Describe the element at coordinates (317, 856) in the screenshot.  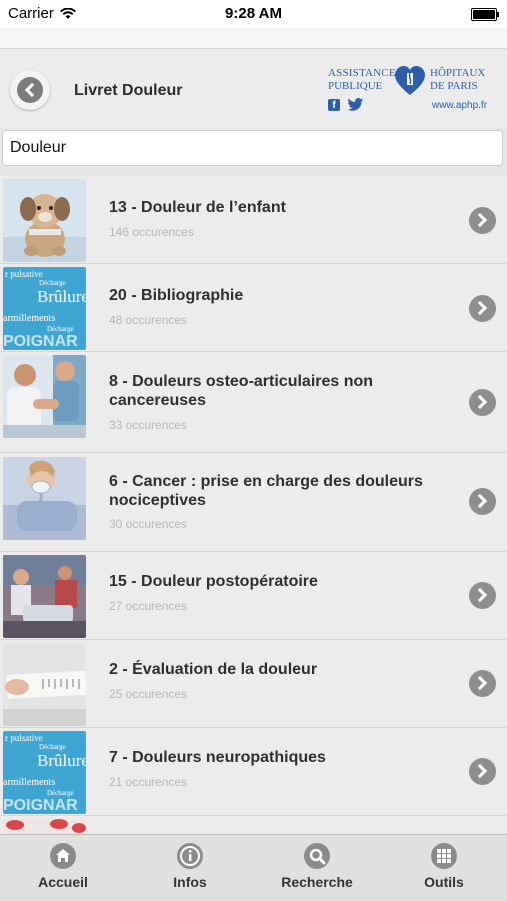
I see `search-icon` at that location.